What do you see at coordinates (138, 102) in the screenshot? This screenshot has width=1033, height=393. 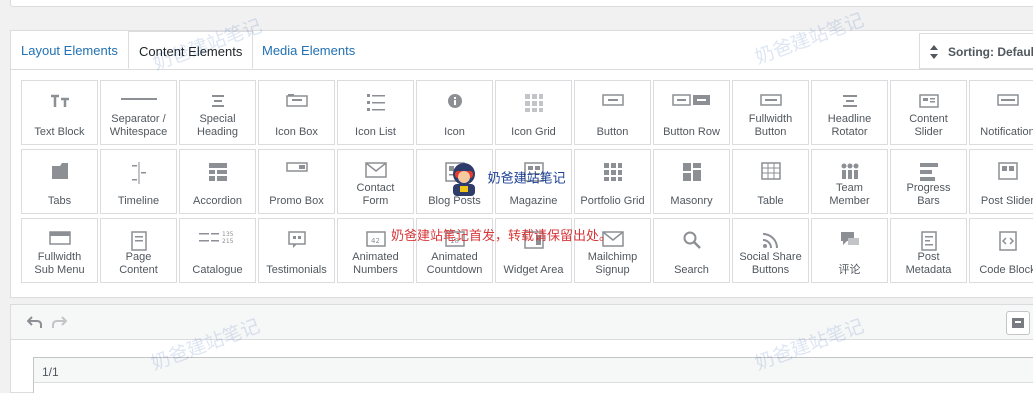 I see `separator-icon` at bounding box center [138, 102].